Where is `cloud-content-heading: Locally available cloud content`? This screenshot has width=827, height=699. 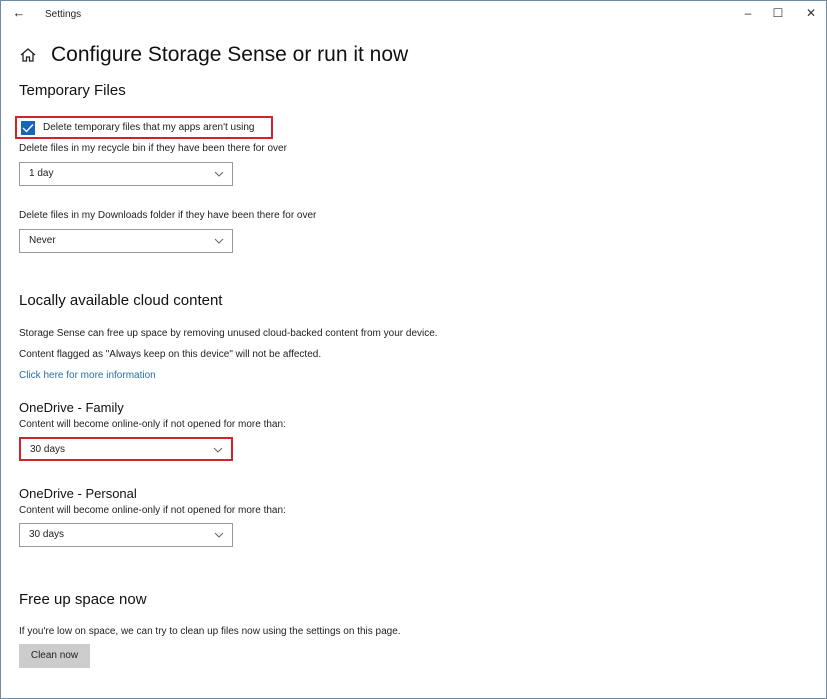
cloud-content-heading: Locally available cloud content is located at coordinates (121, 300).